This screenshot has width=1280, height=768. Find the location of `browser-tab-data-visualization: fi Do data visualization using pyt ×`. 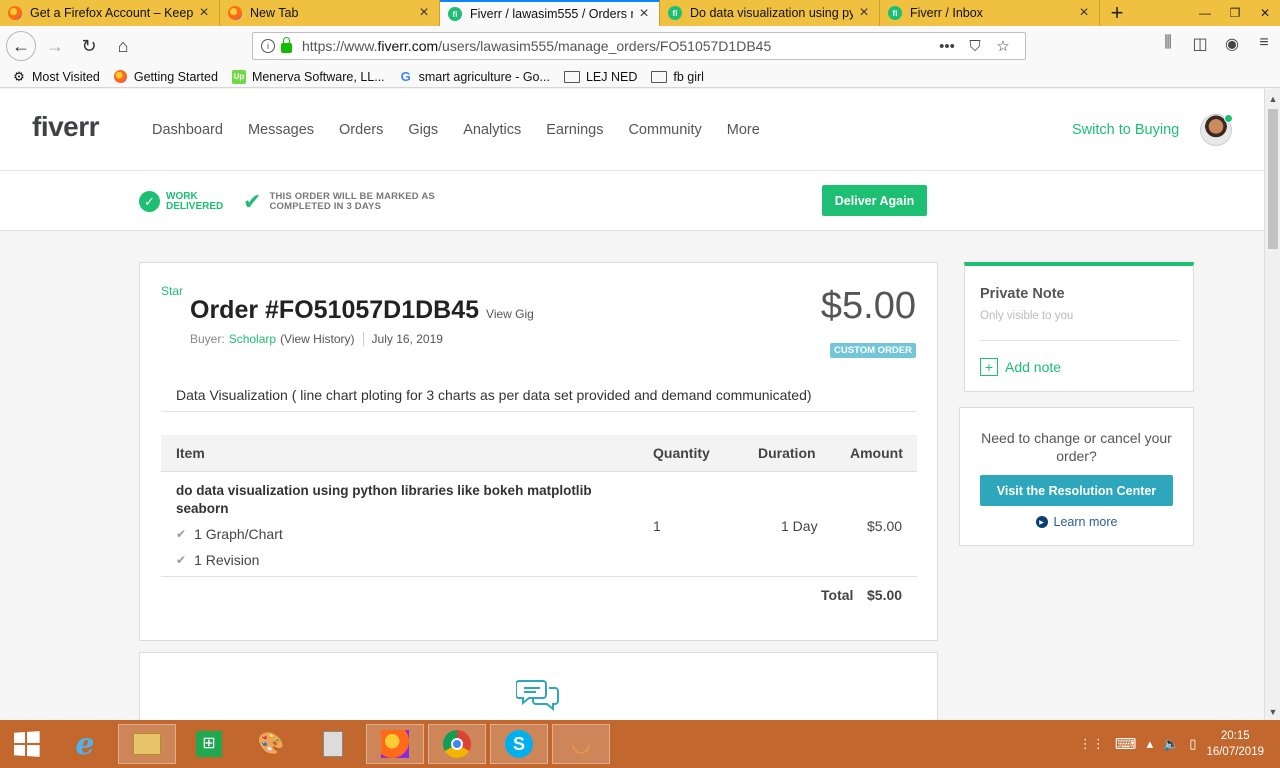

browser-tab-data-visualization: fi Do data visualization using pyt × is located at coordinates (770, 13).